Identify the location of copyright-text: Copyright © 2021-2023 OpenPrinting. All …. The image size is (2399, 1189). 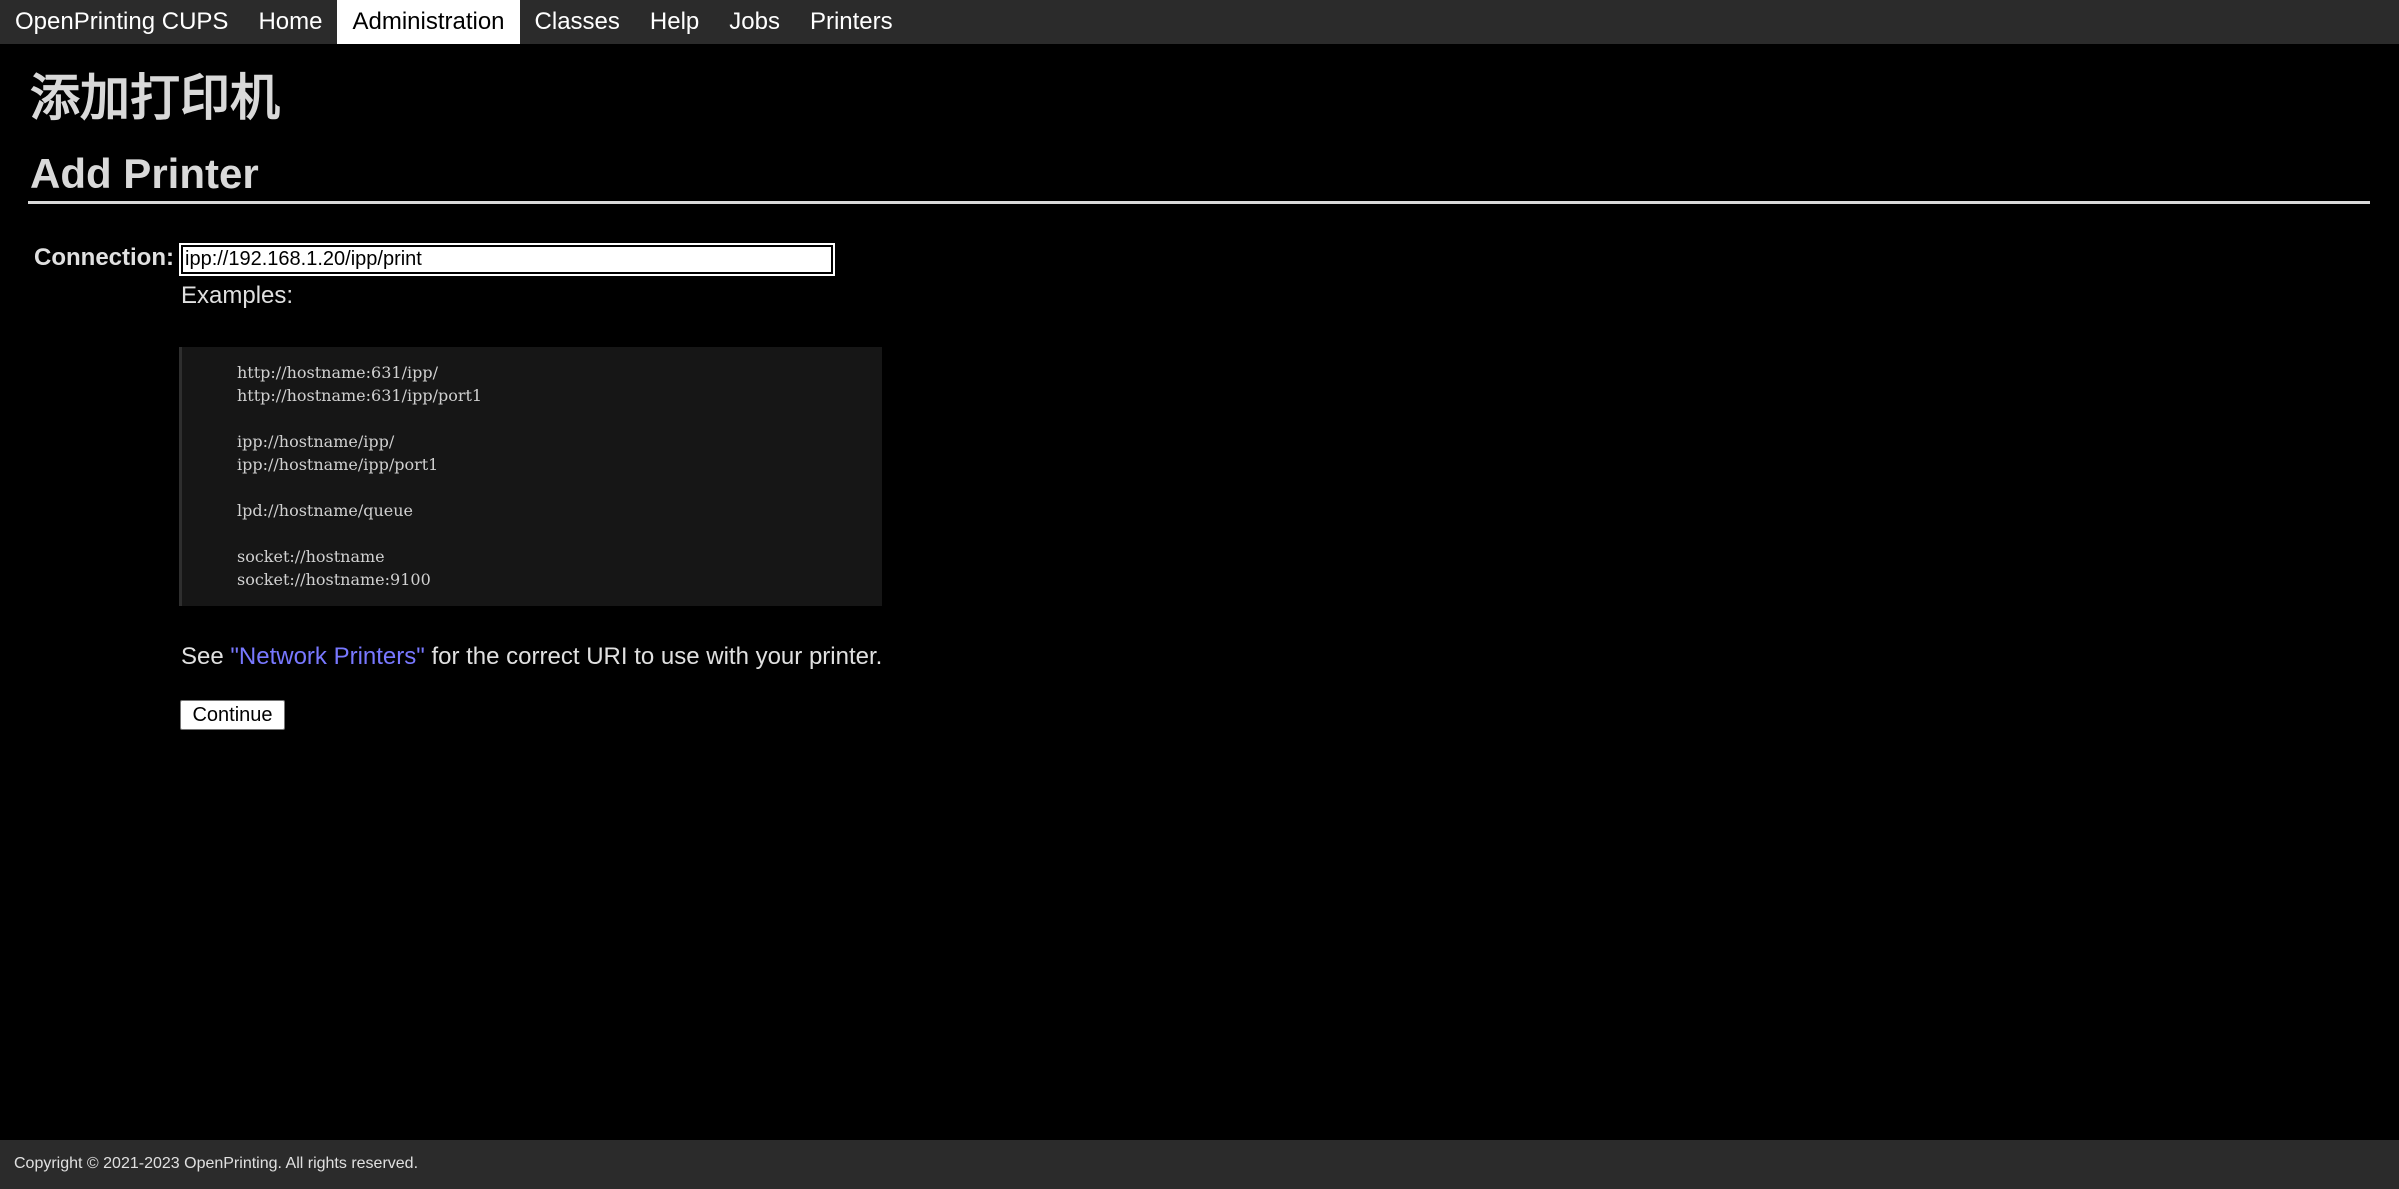
(216, 1163).